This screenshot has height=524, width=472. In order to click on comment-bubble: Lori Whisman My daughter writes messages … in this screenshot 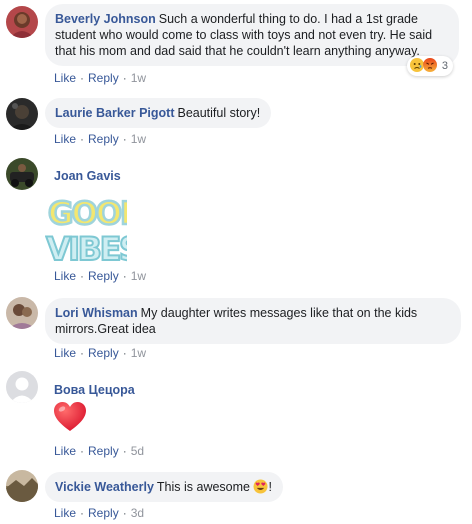, I will do `click(253, 321)`.